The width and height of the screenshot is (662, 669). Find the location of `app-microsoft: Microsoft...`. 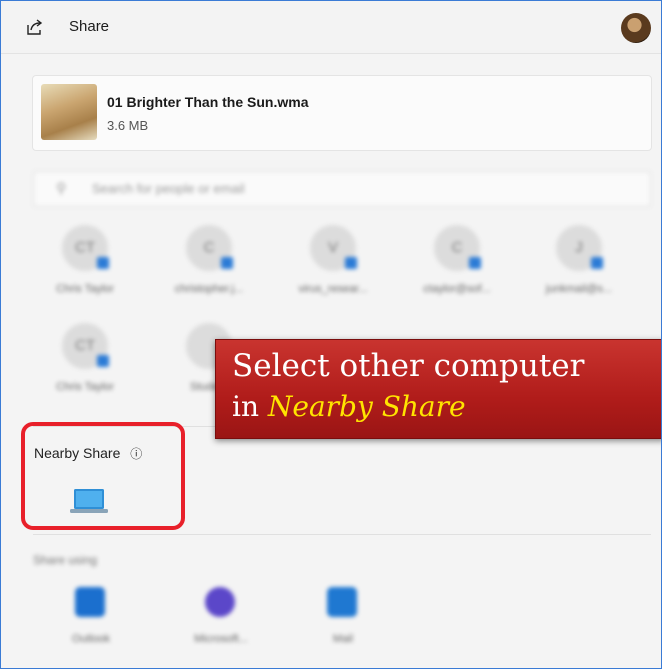

app-microsoft: Microsoft... is located at coordinates (221, 627).